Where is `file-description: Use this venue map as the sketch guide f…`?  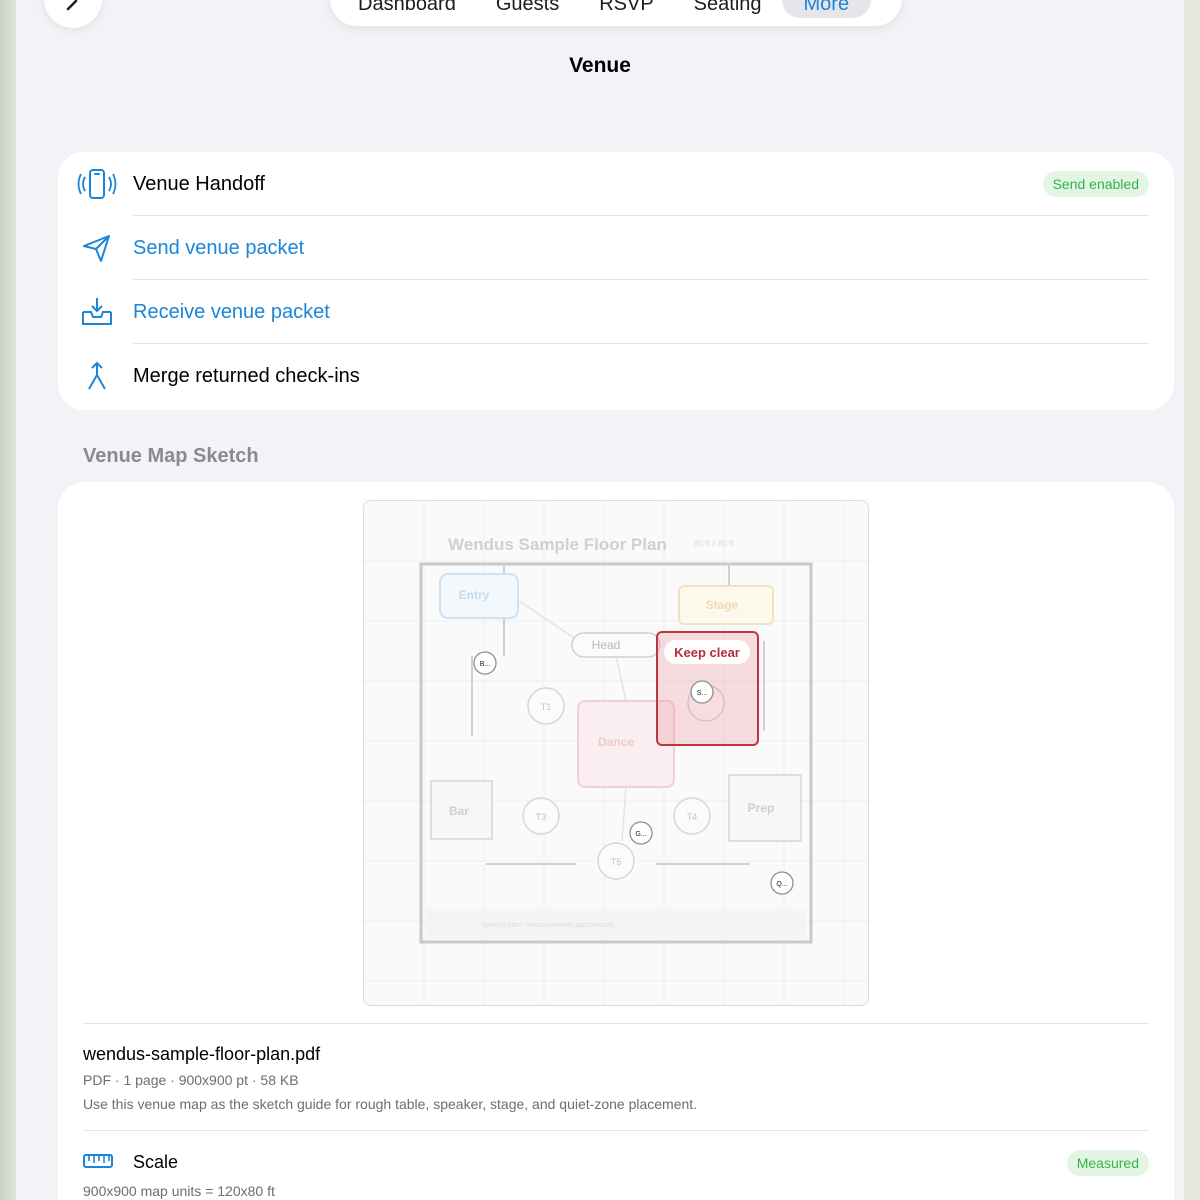 file-description: Use this venue map as the sketch guide f… is located at coordinates (390, 1104).